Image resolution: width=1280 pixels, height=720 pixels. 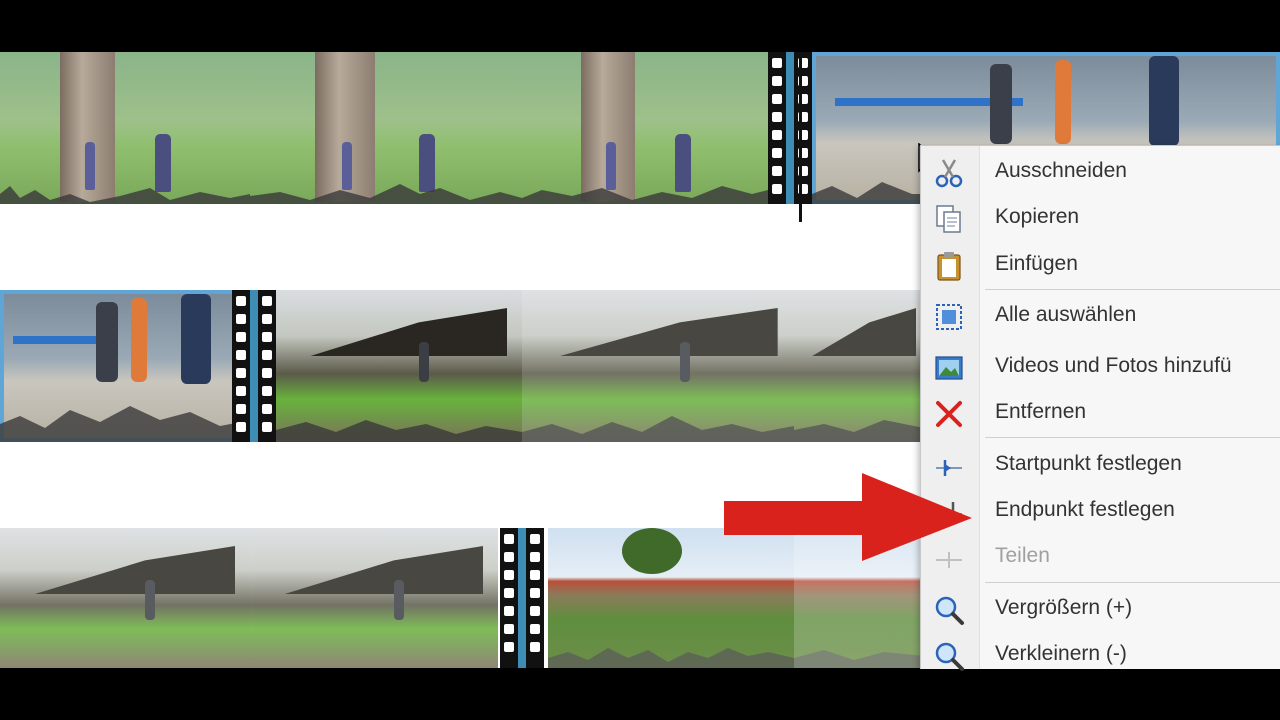 What do you see at coordinates (1041, 411) in the screenshot?
I see `menu-item-label: Entfernen` at bounding box center [1041, 411].